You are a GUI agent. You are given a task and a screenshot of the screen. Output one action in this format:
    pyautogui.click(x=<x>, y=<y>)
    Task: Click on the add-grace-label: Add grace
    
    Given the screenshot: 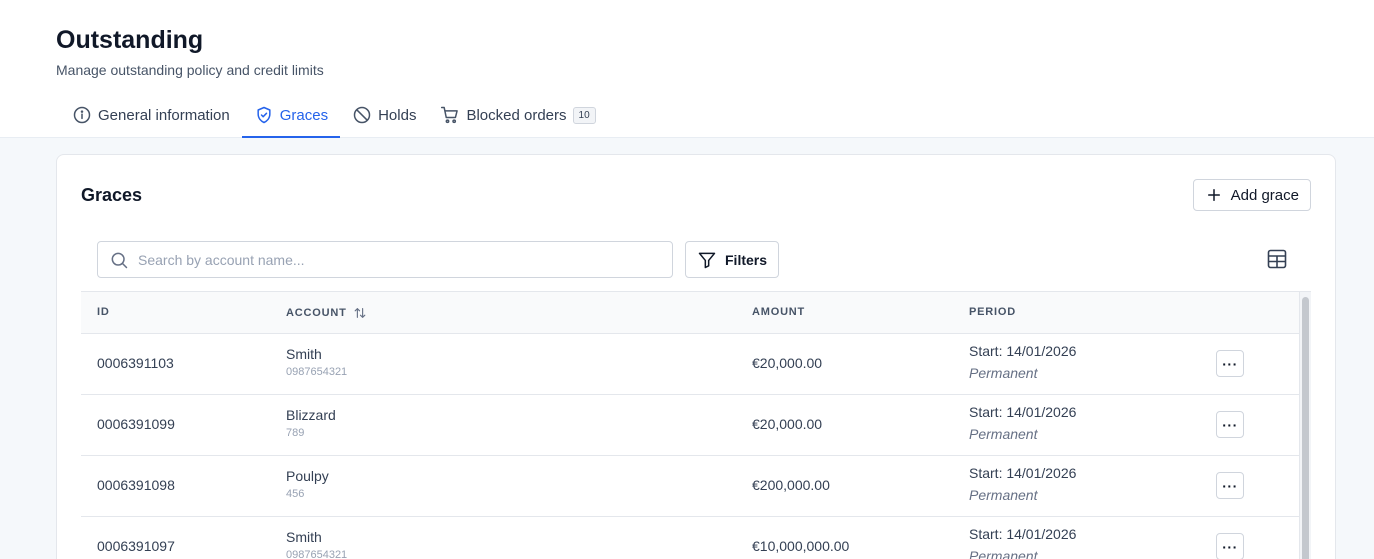 What is the action you would take?
    pyautogui.click(x=1264, y=195)
    